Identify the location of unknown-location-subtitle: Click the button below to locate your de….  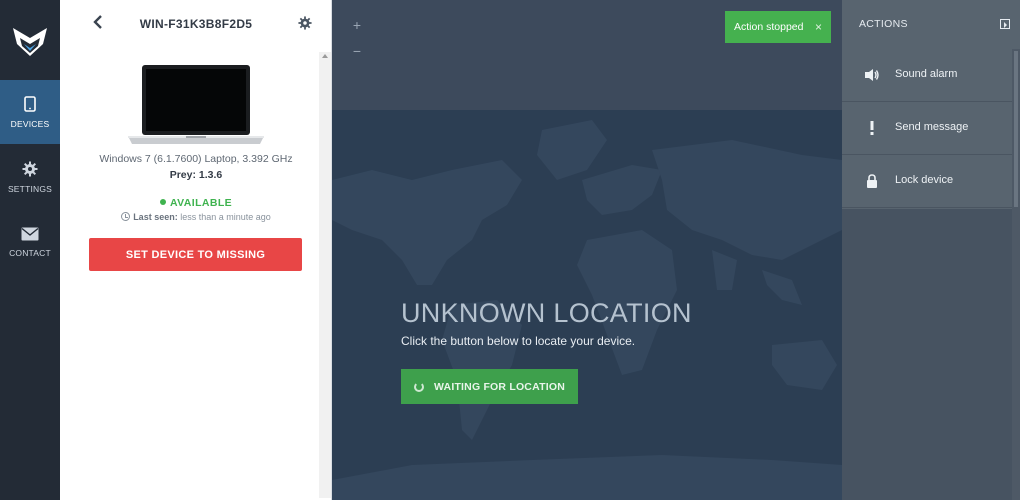
(518, 341).